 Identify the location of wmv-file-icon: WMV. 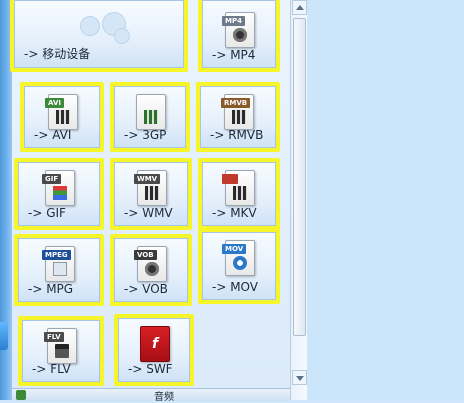
(150, 188).